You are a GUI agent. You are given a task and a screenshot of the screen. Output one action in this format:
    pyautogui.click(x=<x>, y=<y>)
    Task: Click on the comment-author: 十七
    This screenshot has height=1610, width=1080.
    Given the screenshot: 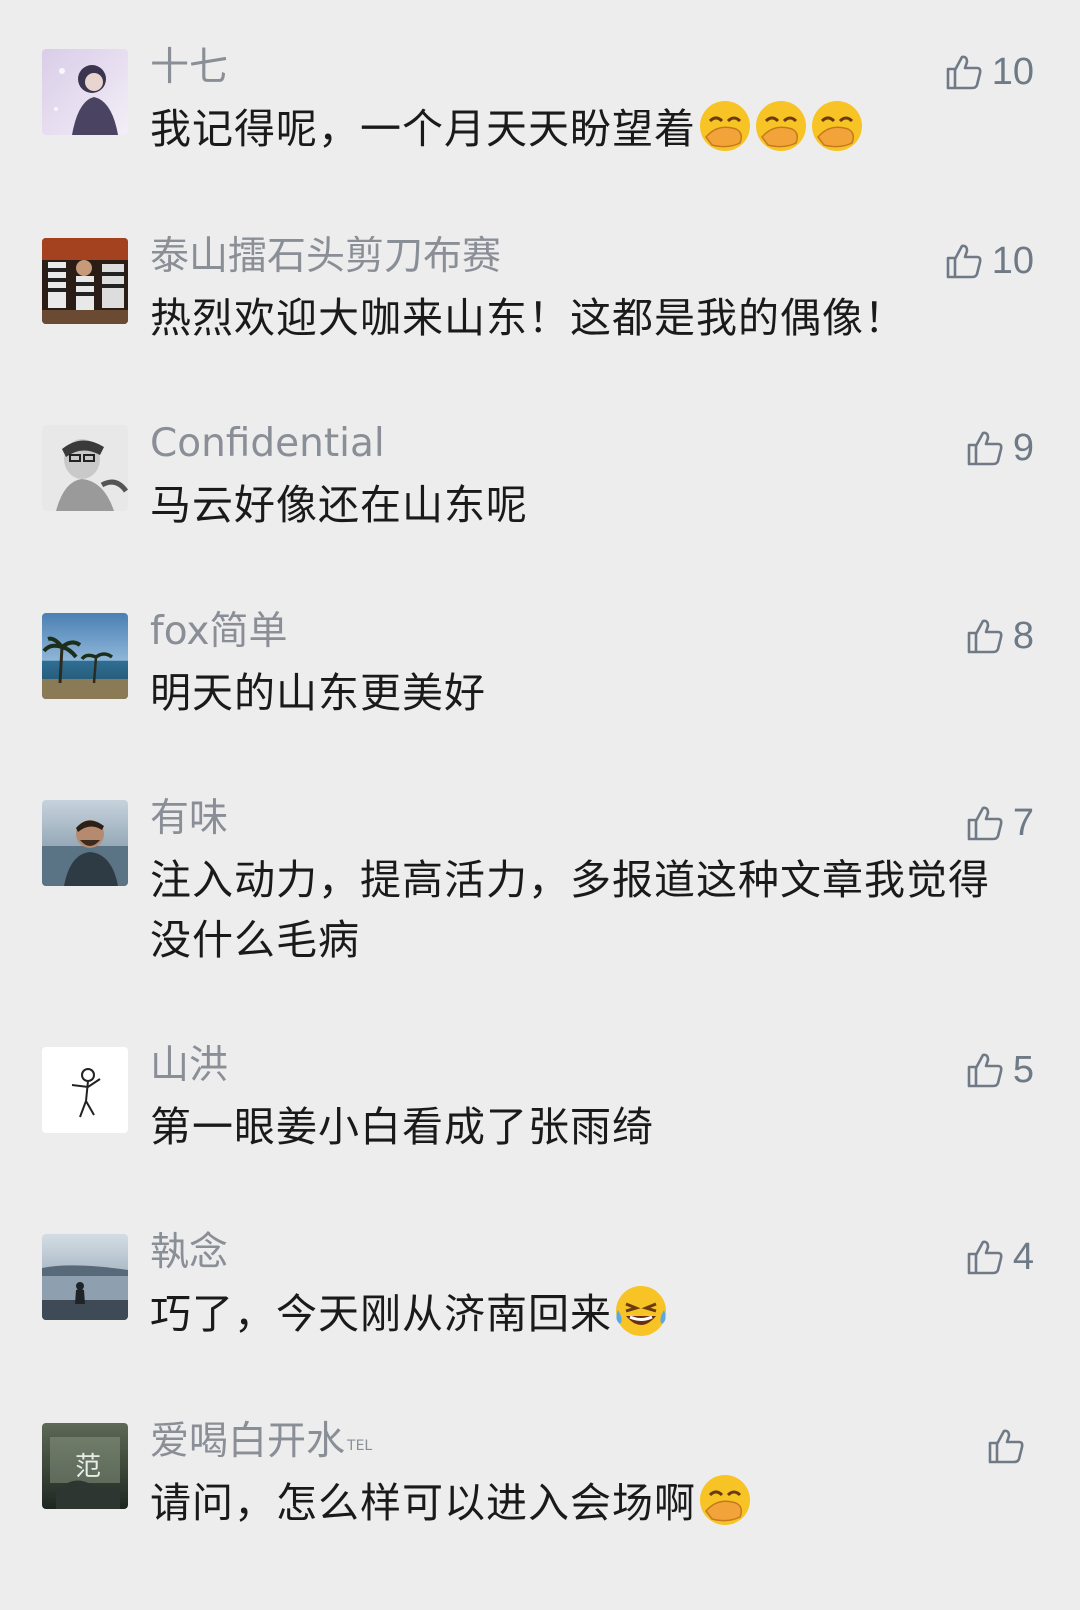 What is the action you would take?
    pyautogui.click(x=189, y=68)
    